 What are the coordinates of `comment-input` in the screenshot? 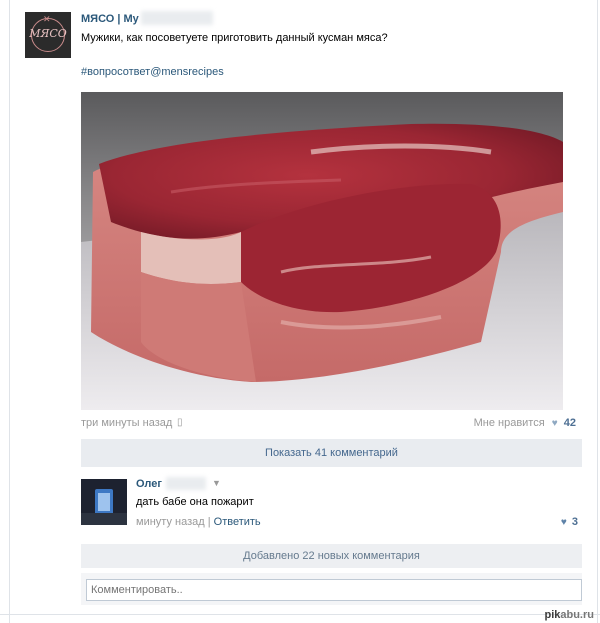 It's located at (334, 590).